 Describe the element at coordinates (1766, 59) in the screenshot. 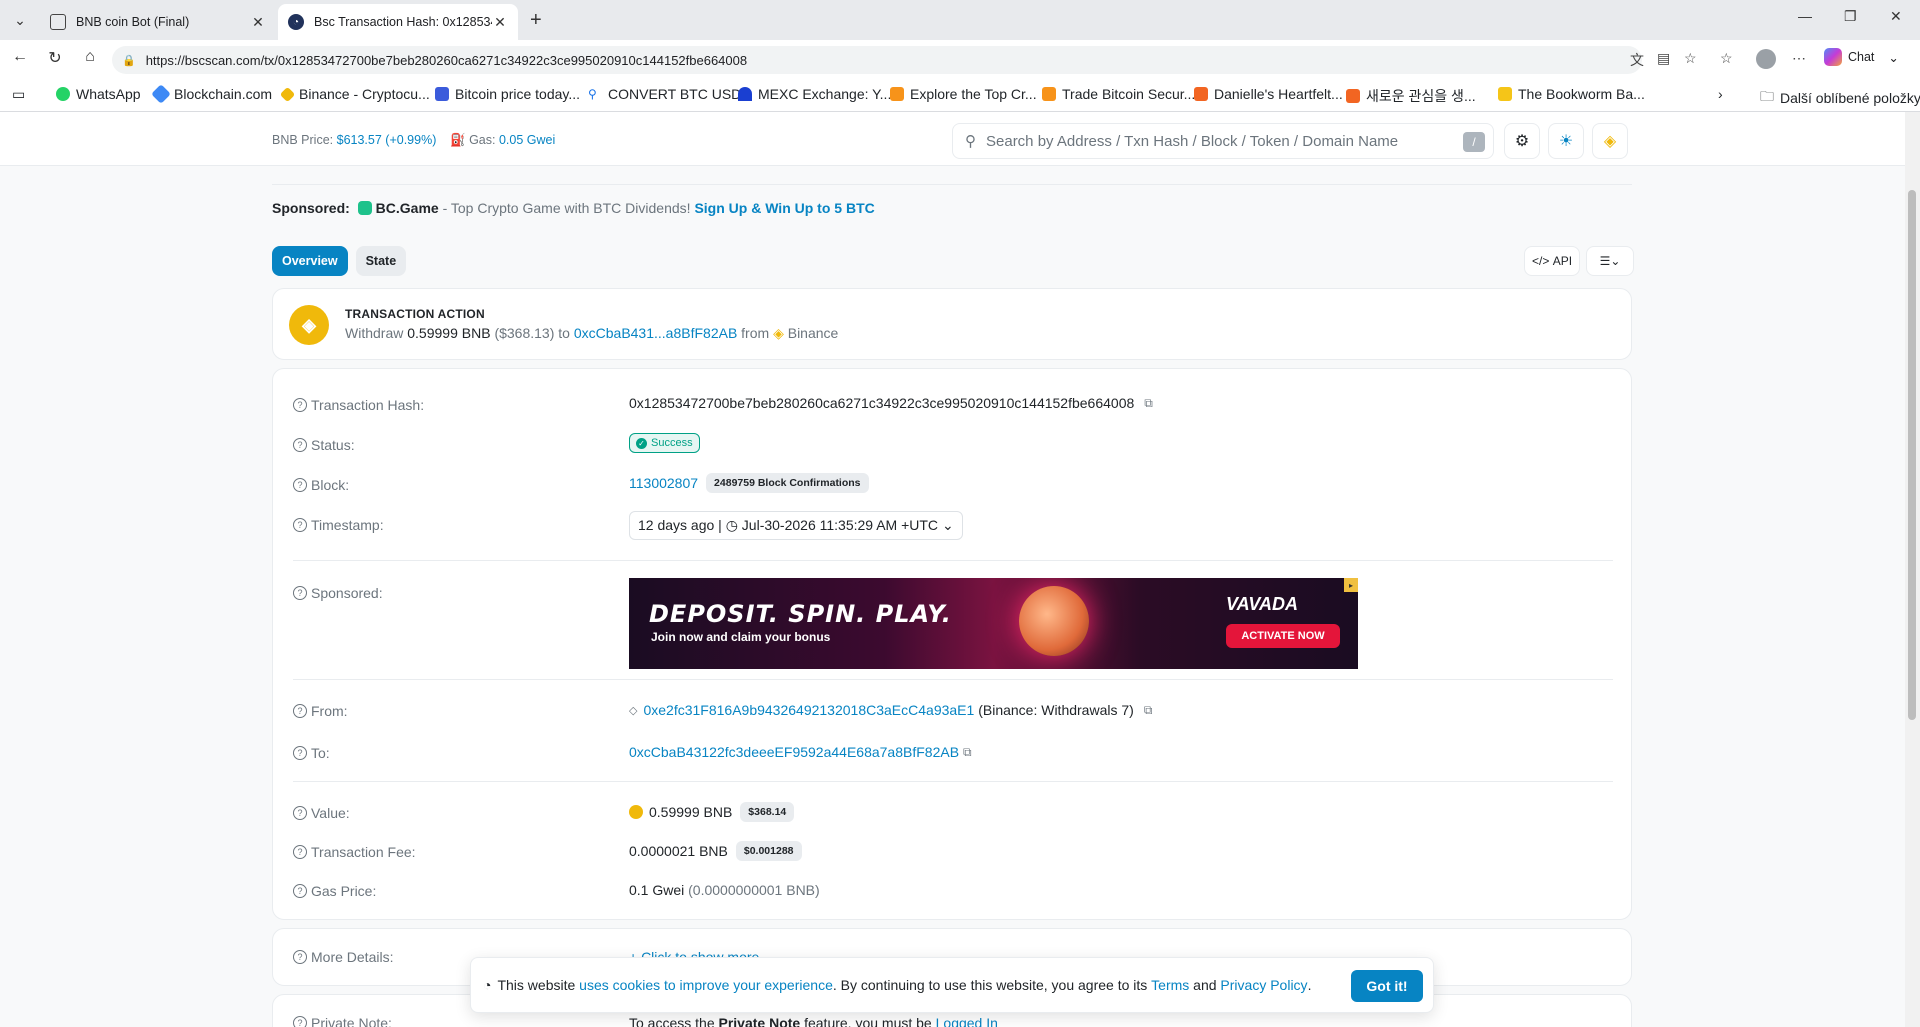

I see `profile-avatar` at that location.